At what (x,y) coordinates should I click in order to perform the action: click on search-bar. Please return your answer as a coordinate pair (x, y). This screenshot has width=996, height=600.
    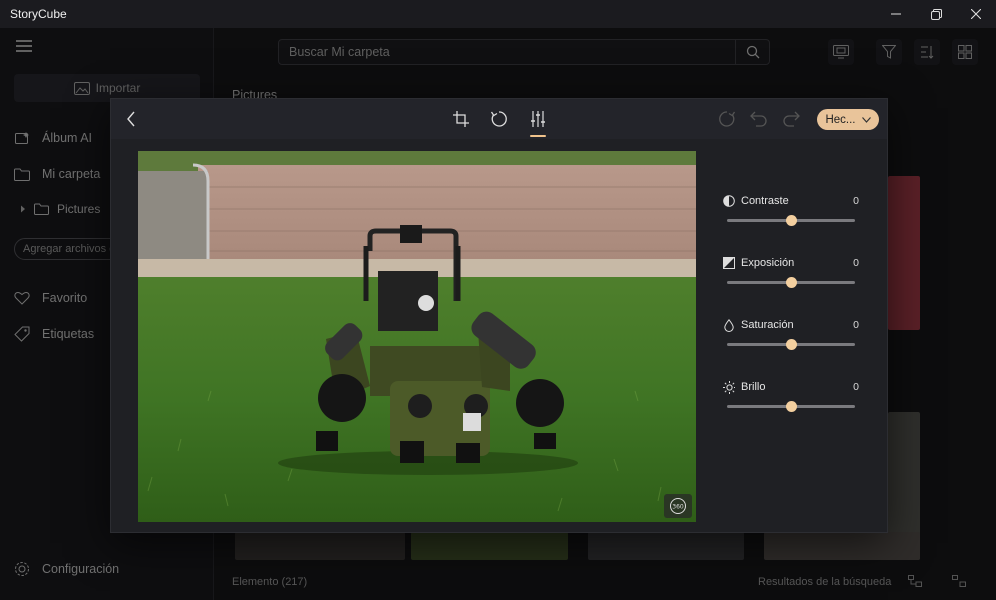
    Looking at the image, I should click on (524, 52).